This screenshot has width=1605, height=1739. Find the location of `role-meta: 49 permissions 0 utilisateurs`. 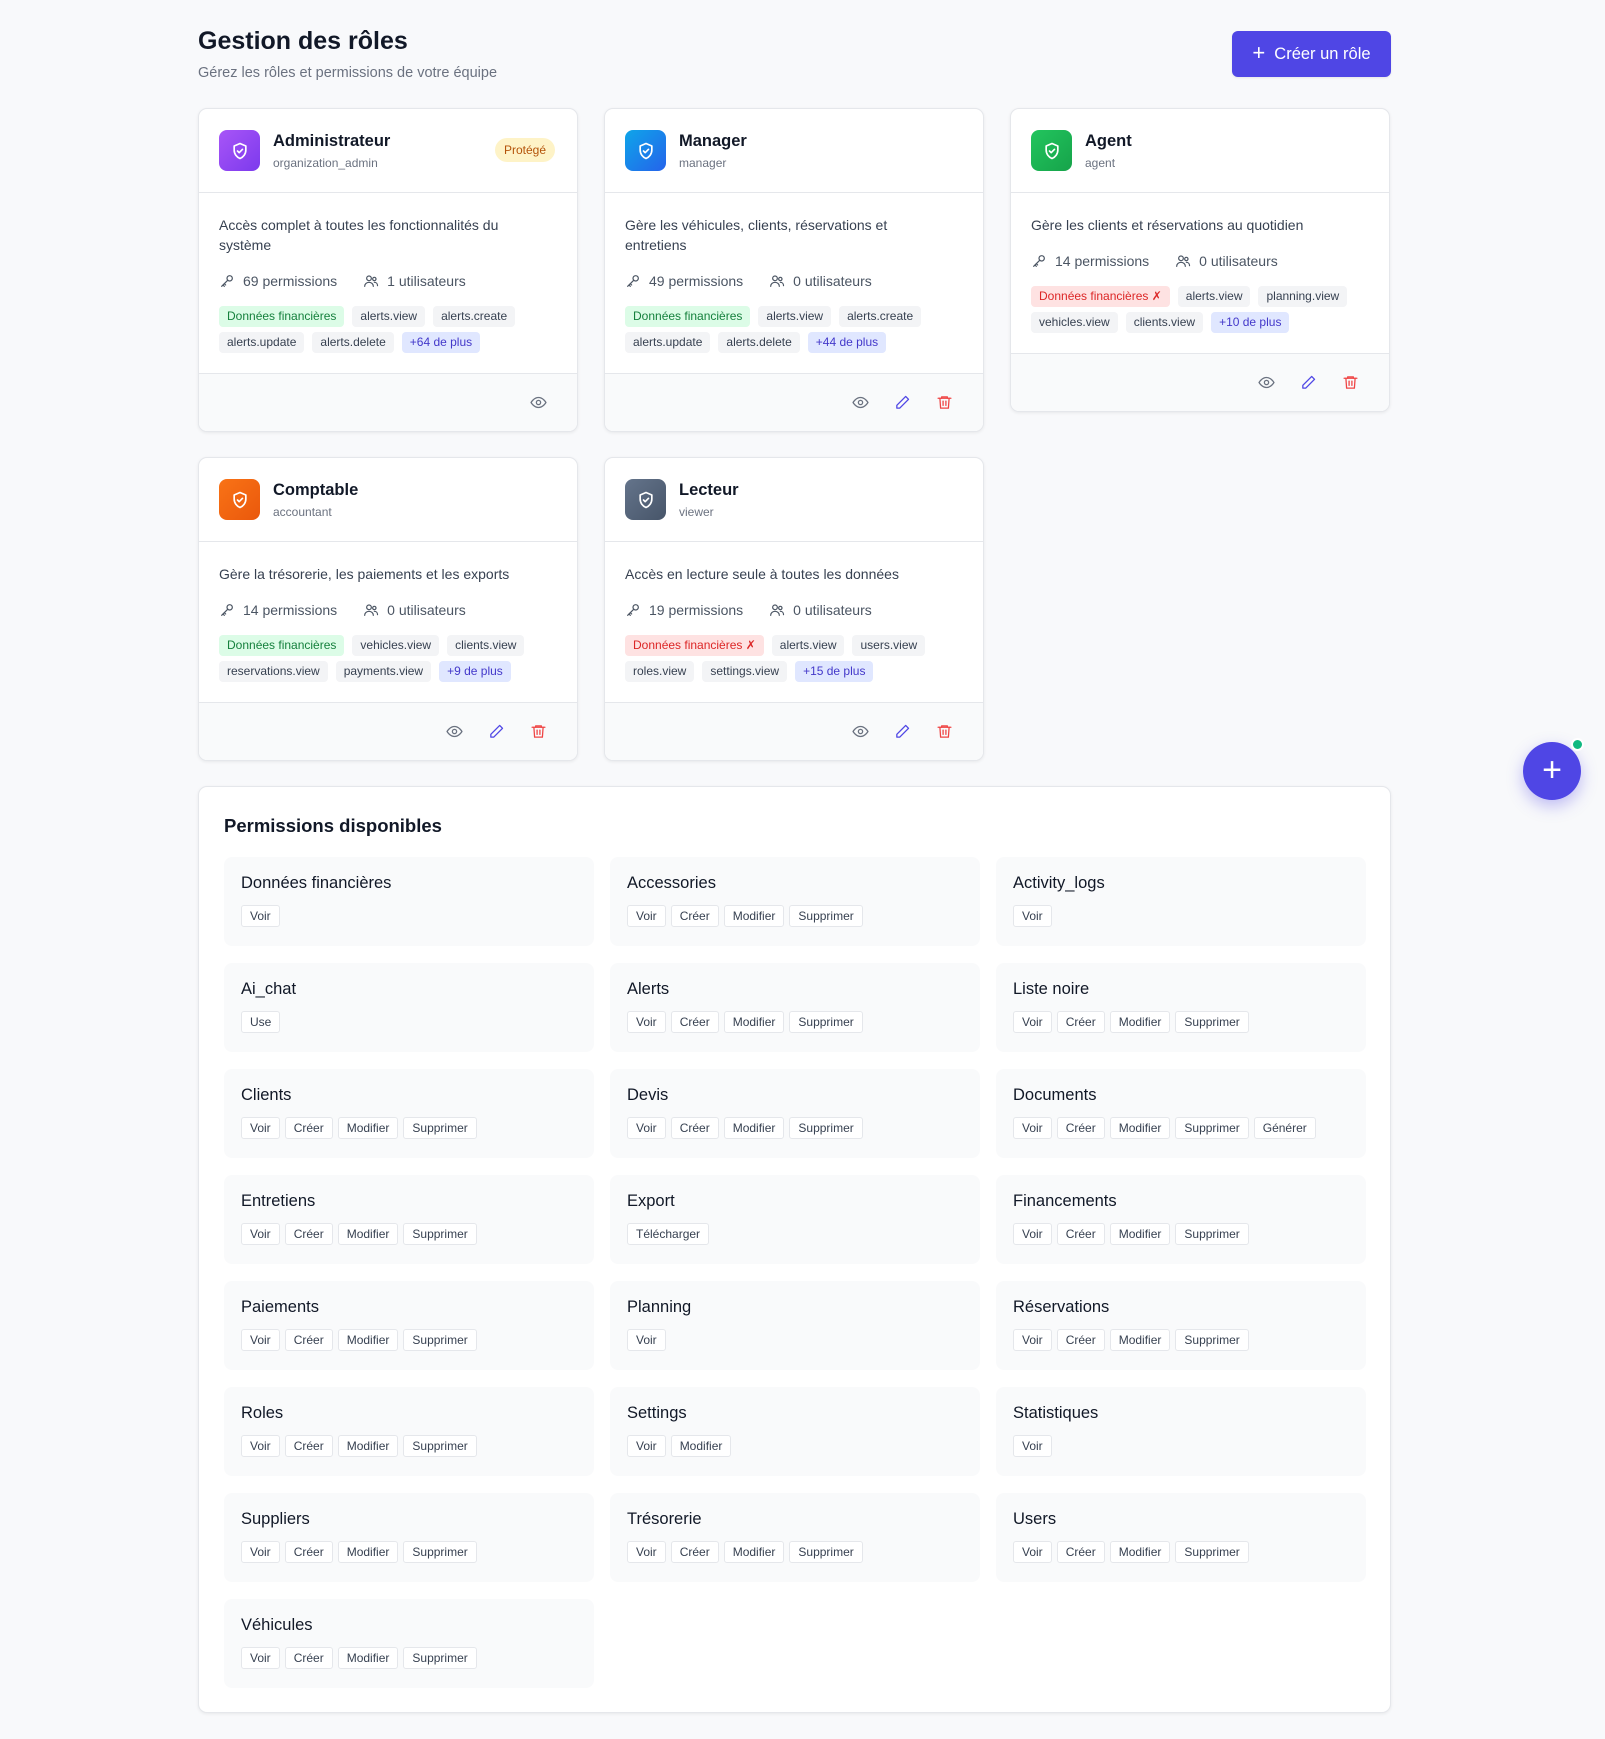

role-meta: 49 permissions 0 utilisateurs is located at coordinates (794, 281).